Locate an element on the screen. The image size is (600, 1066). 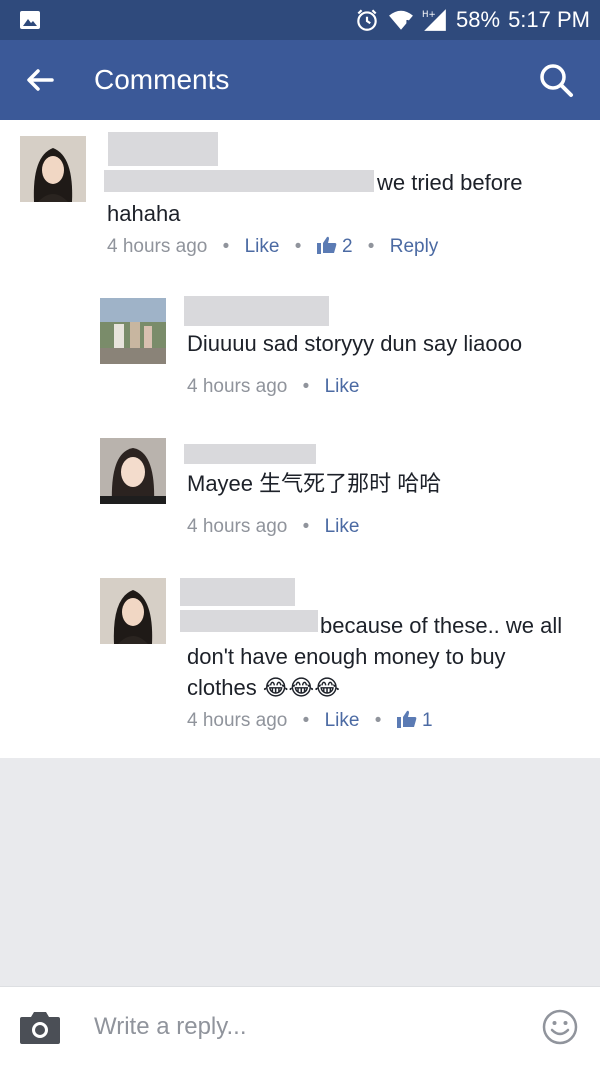
comment-actions: 4 hours ago • Like • 2 • Reply is located at coordinates (272, 247).